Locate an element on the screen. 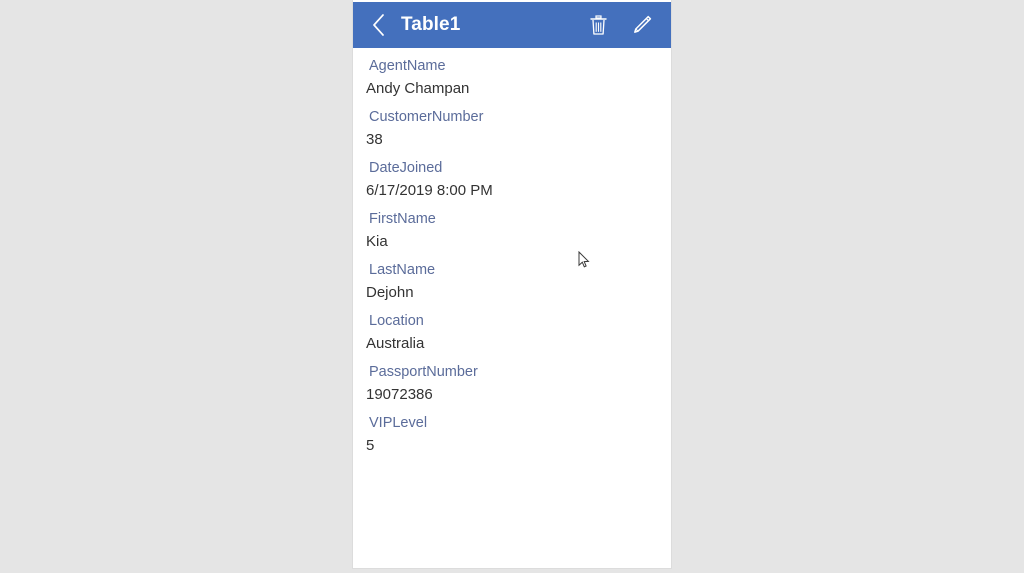 This screenshot has width=1024, height=573. title-bar: Table1 is located at coordinates (512, 25).